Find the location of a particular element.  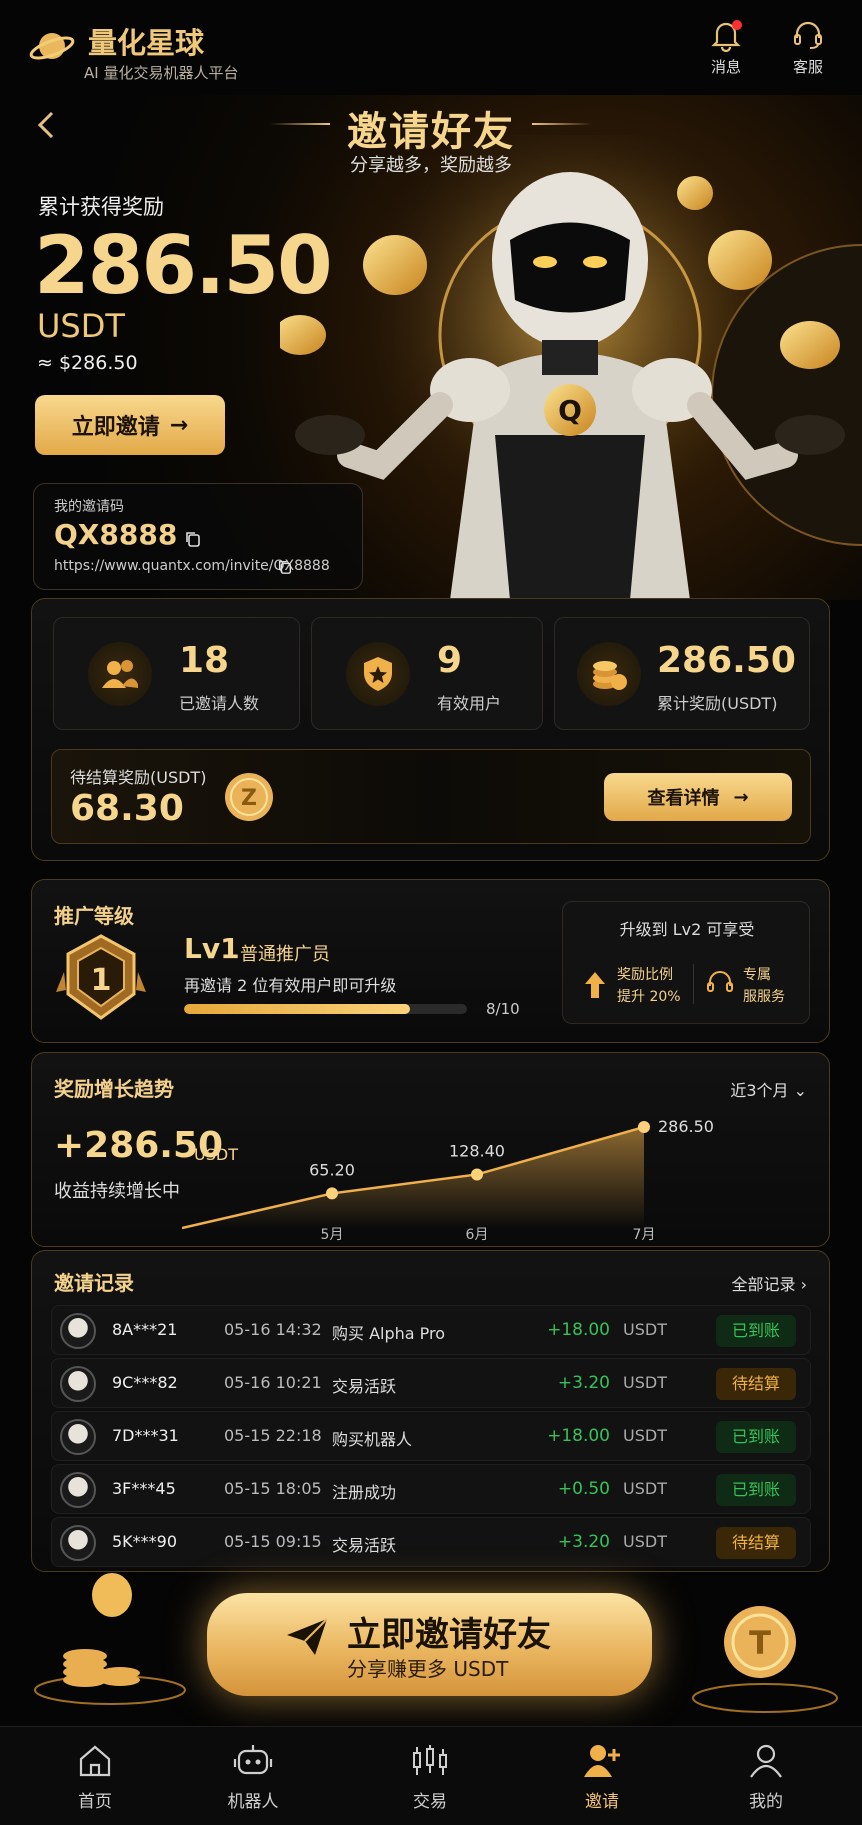

arrow-right-icon: → is located at coordinates (741, 797).